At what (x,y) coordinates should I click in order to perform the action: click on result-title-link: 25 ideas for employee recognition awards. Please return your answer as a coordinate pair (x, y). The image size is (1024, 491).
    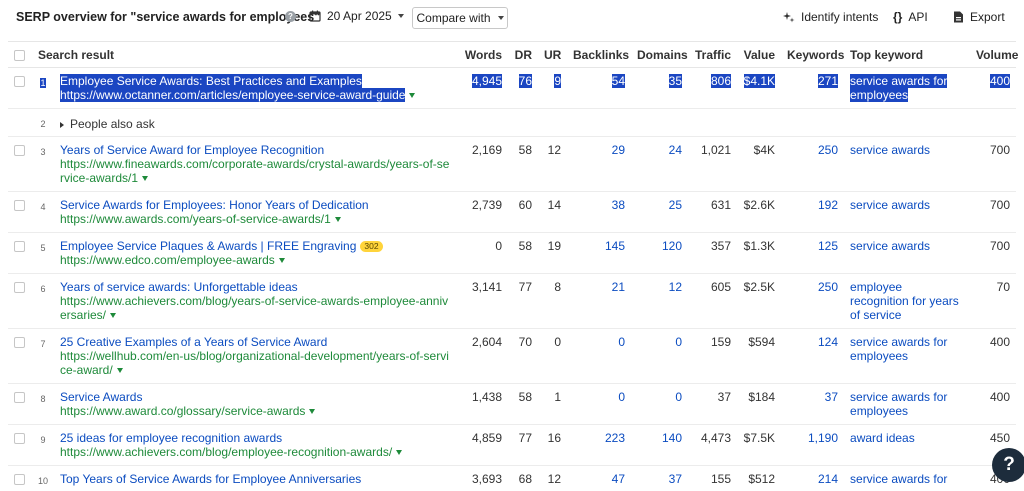
    Looking at the image, I should click on (171, 438).